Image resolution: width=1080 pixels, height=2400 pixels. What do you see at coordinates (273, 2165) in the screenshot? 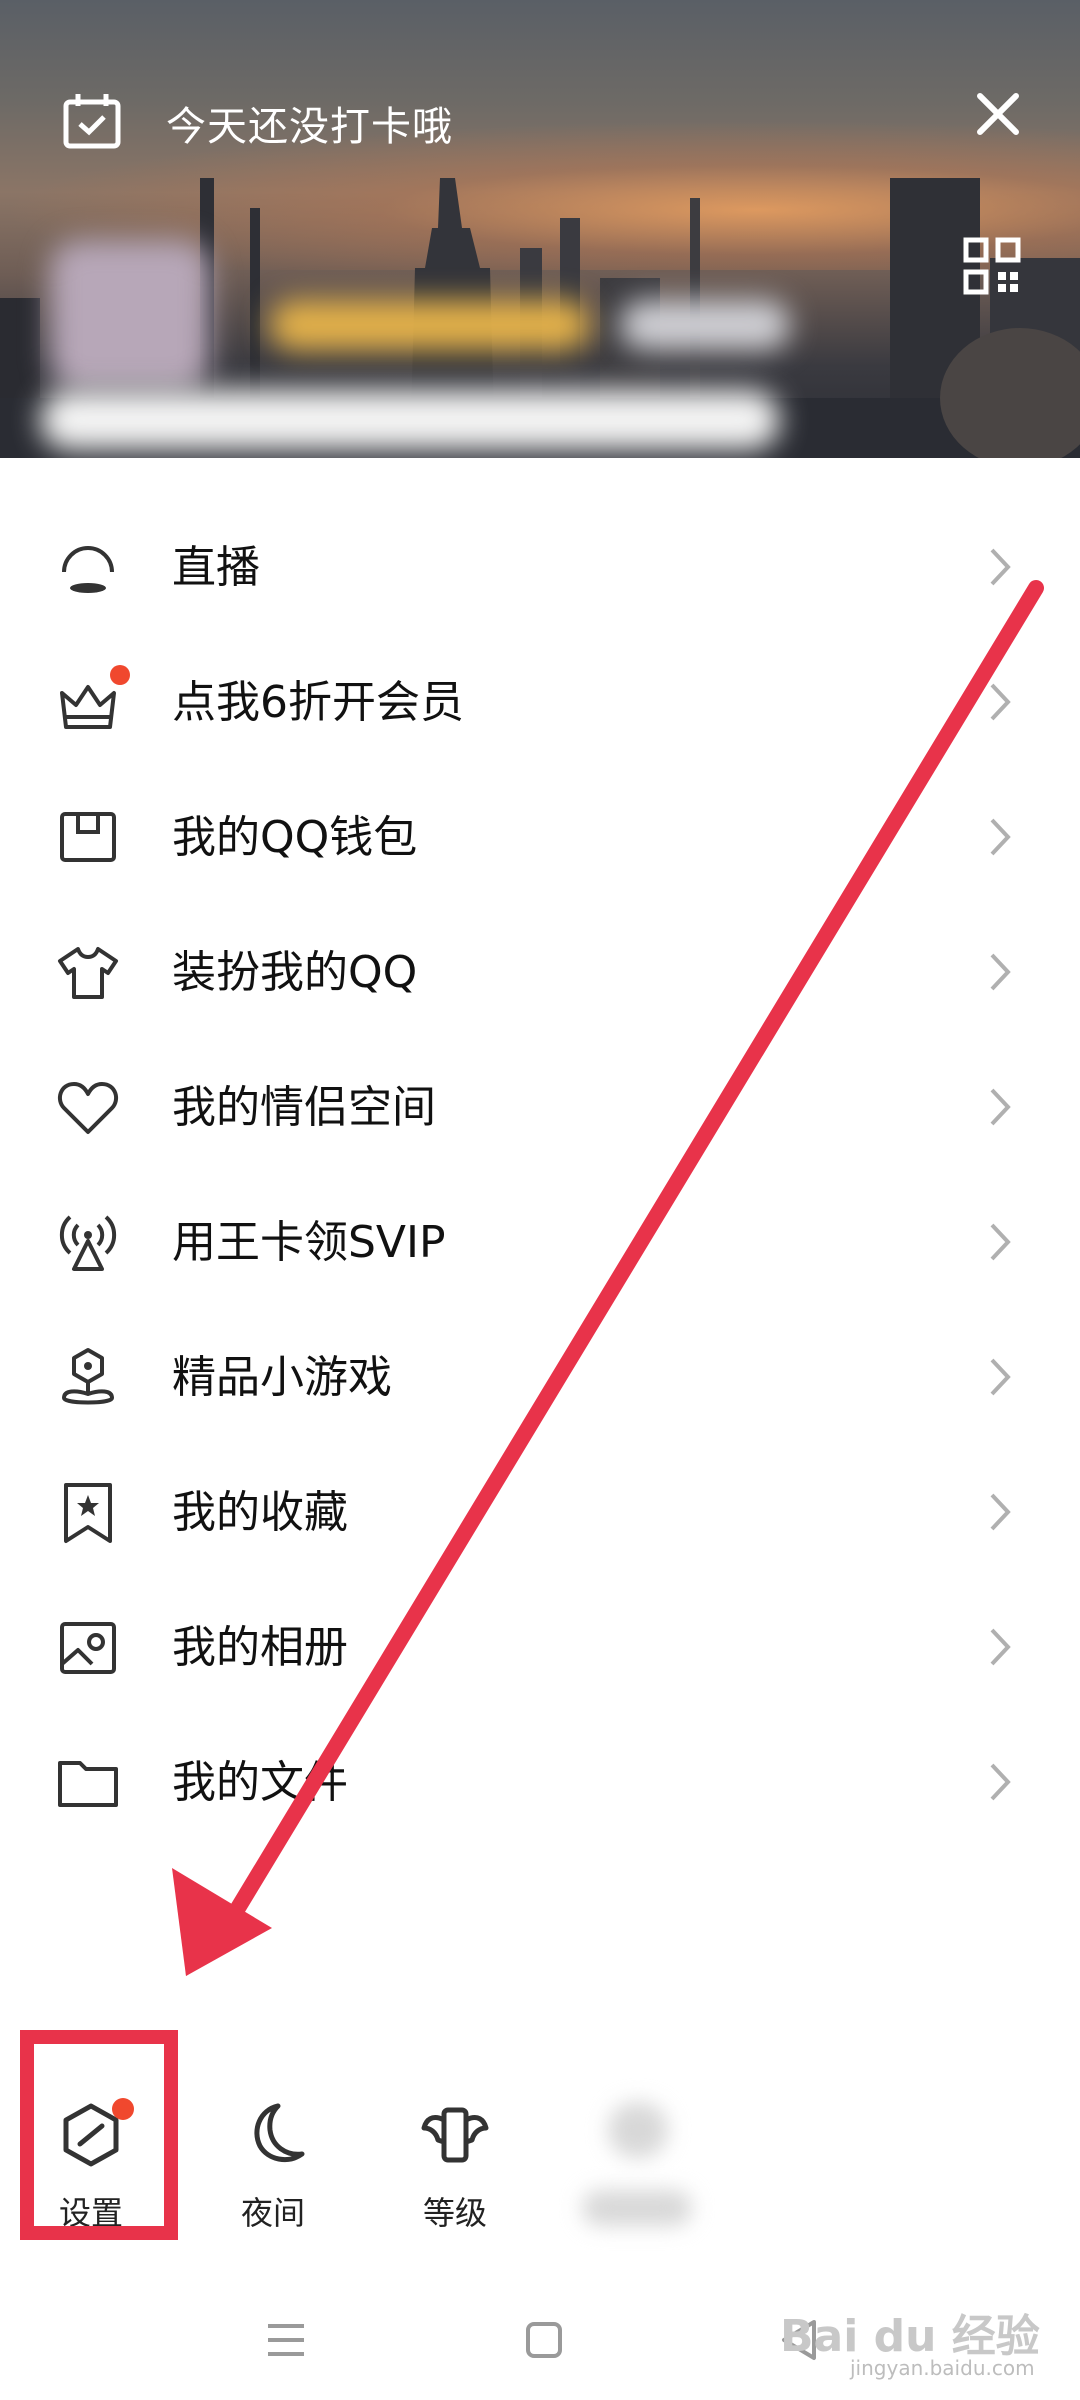
I see `night-mode-button: 夜间` at bounding box center [273, 2165].